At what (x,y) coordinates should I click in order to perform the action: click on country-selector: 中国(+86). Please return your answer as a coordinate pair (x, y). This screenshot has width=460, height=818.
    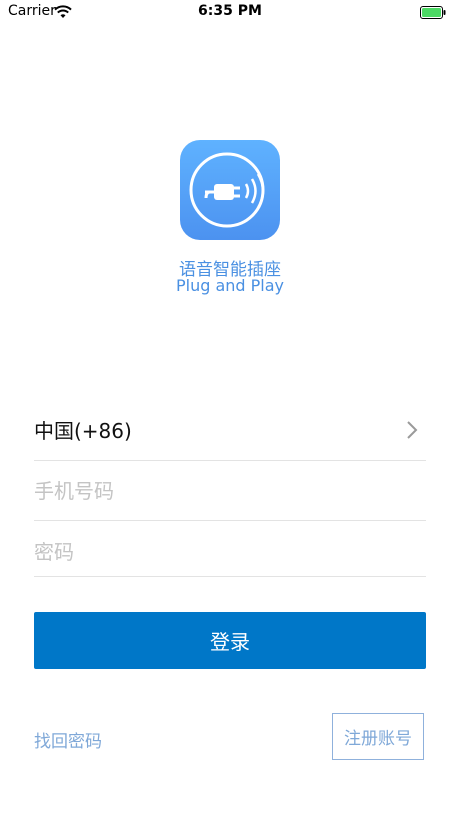
    Looking at the image, I should click on (230, 433).